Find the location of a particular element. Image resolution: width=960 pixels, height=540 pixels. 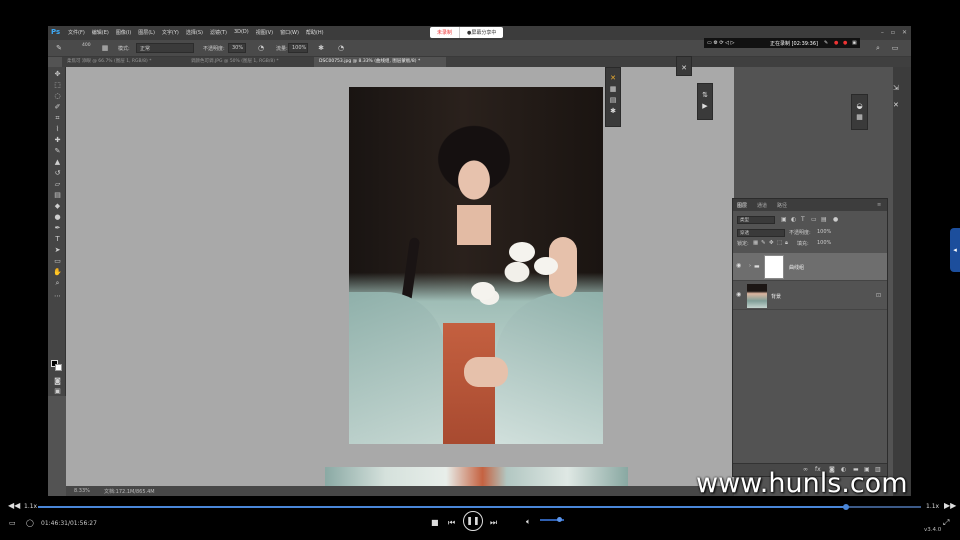

adjustments-icon: ◒ is located at coordinates (859, 106).